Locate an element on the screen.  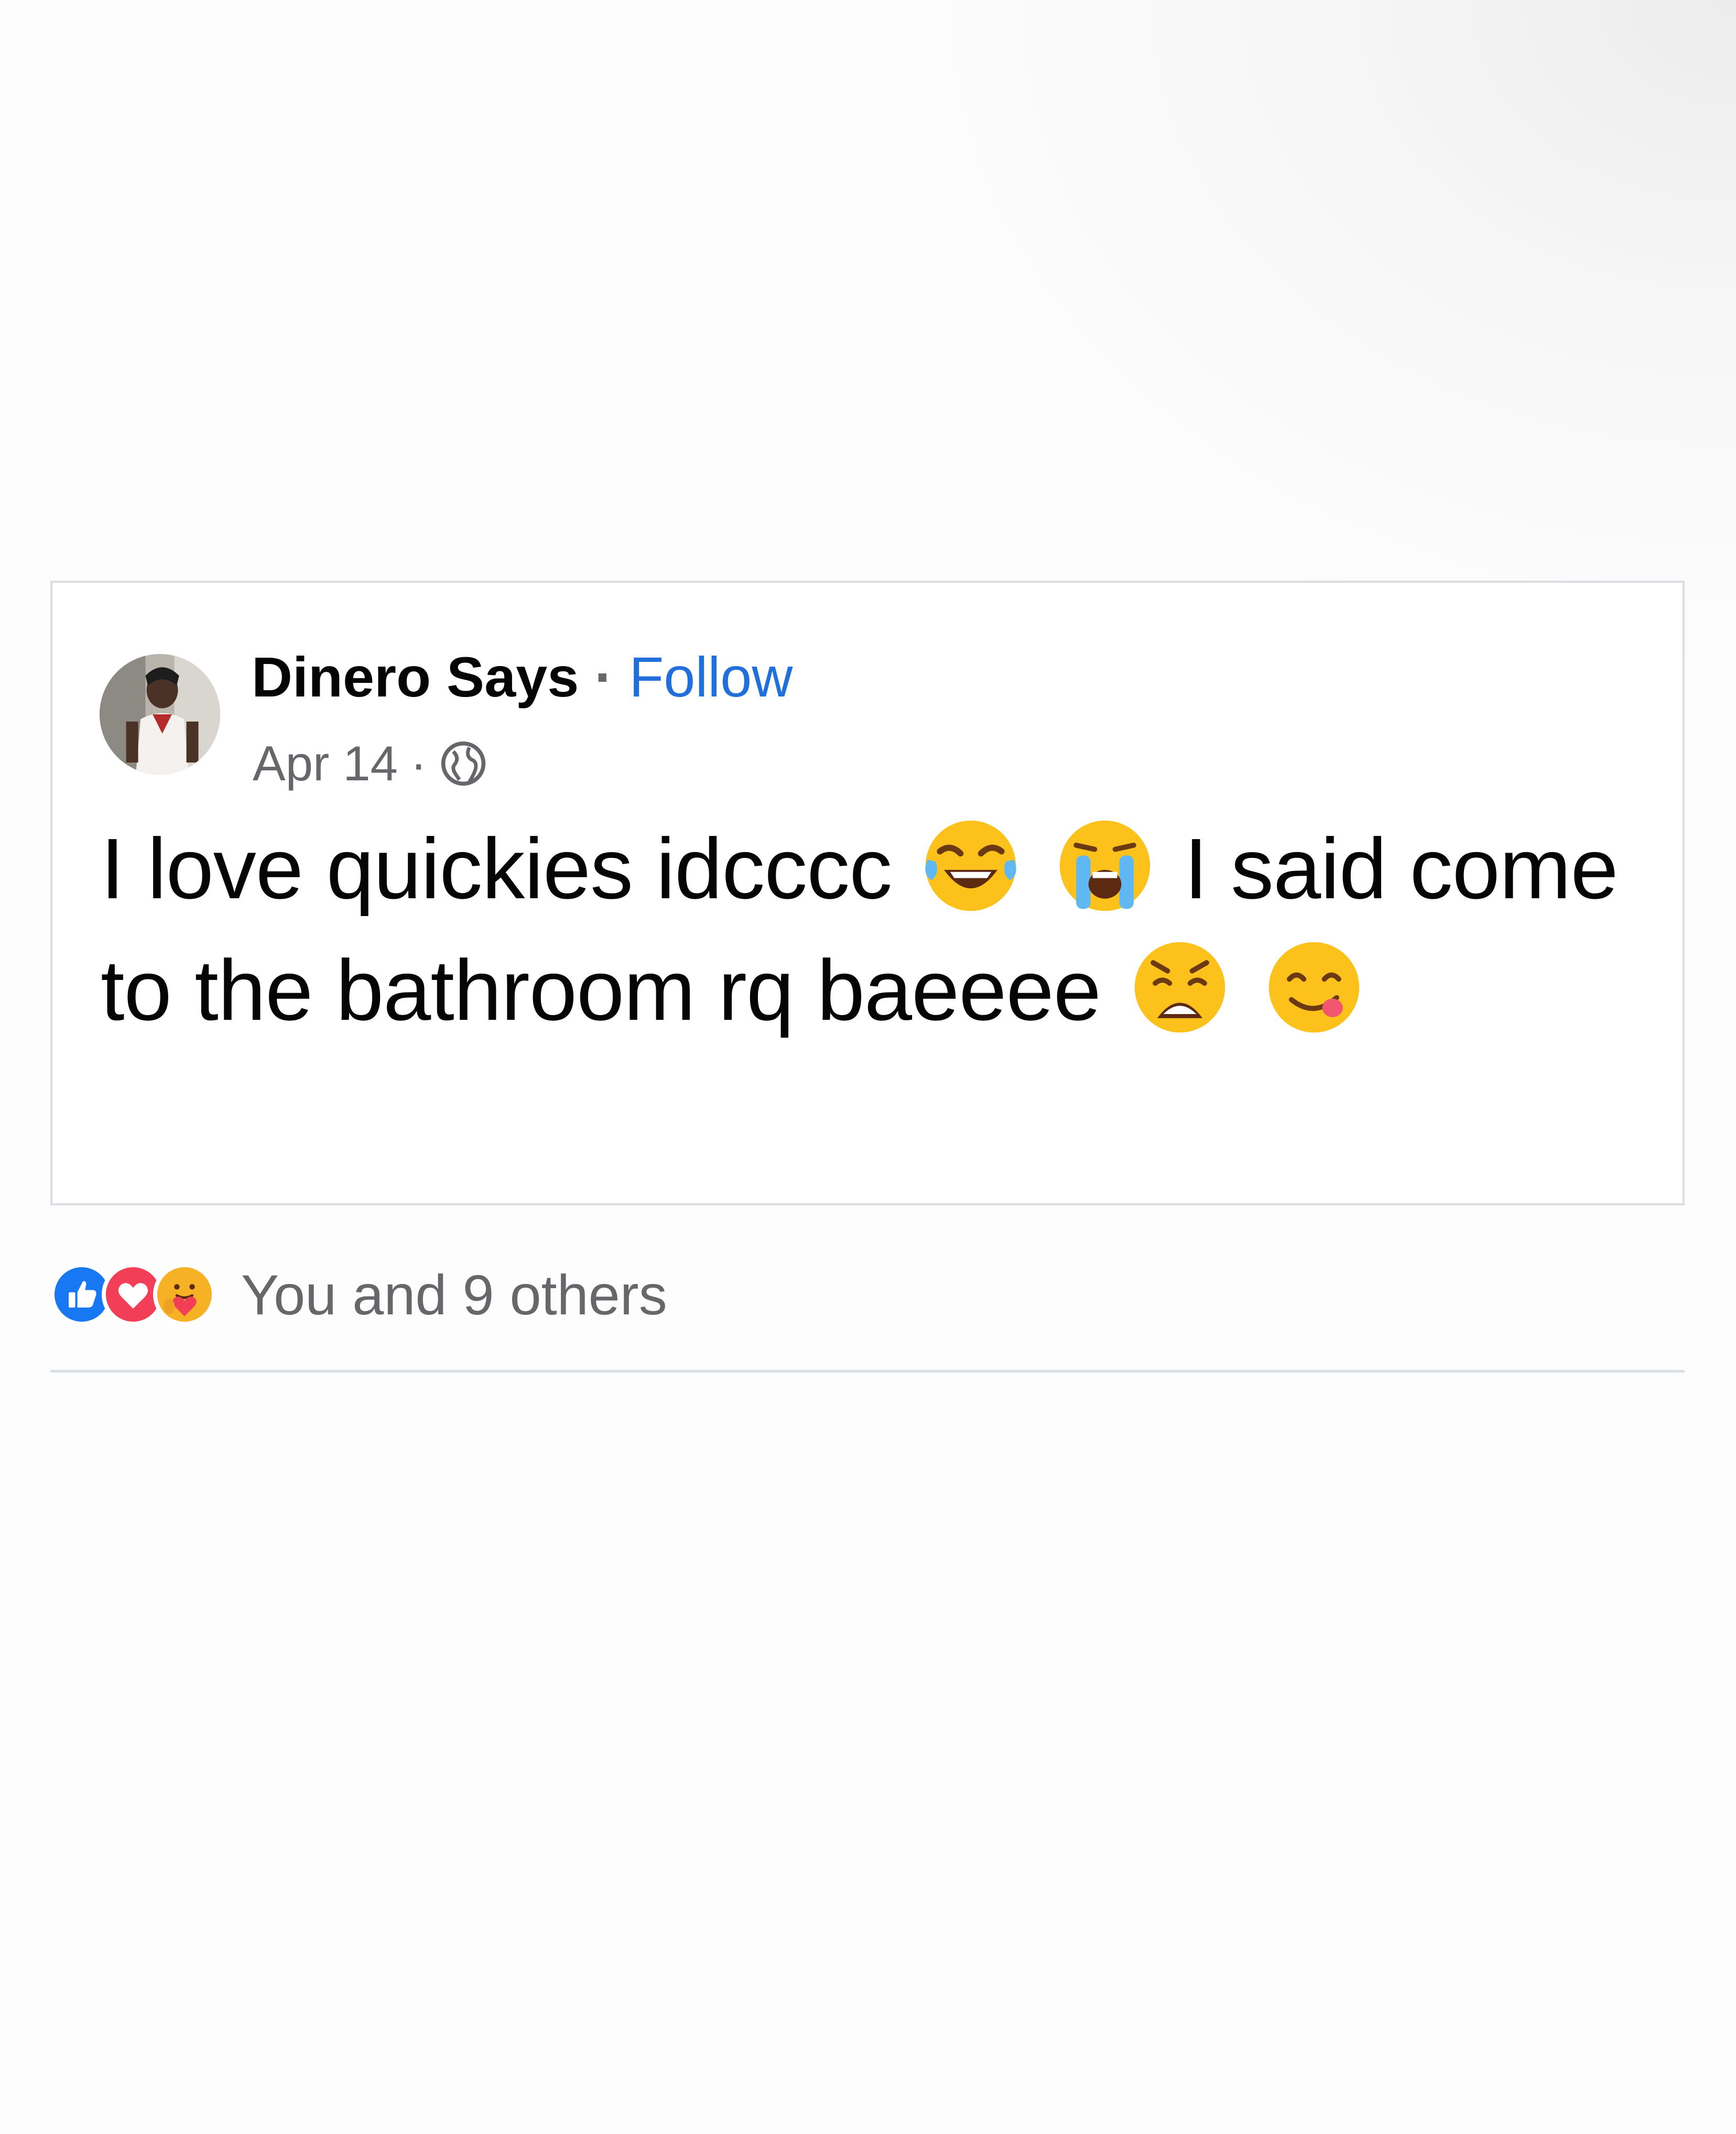
avatar is located at coordinates (160, 714).